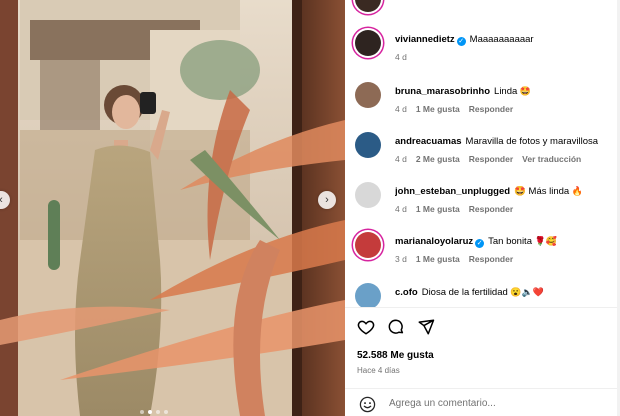 This screenshot has width=620, height=416. I want to click on comment-username: c.ofo, so click(406, 292).